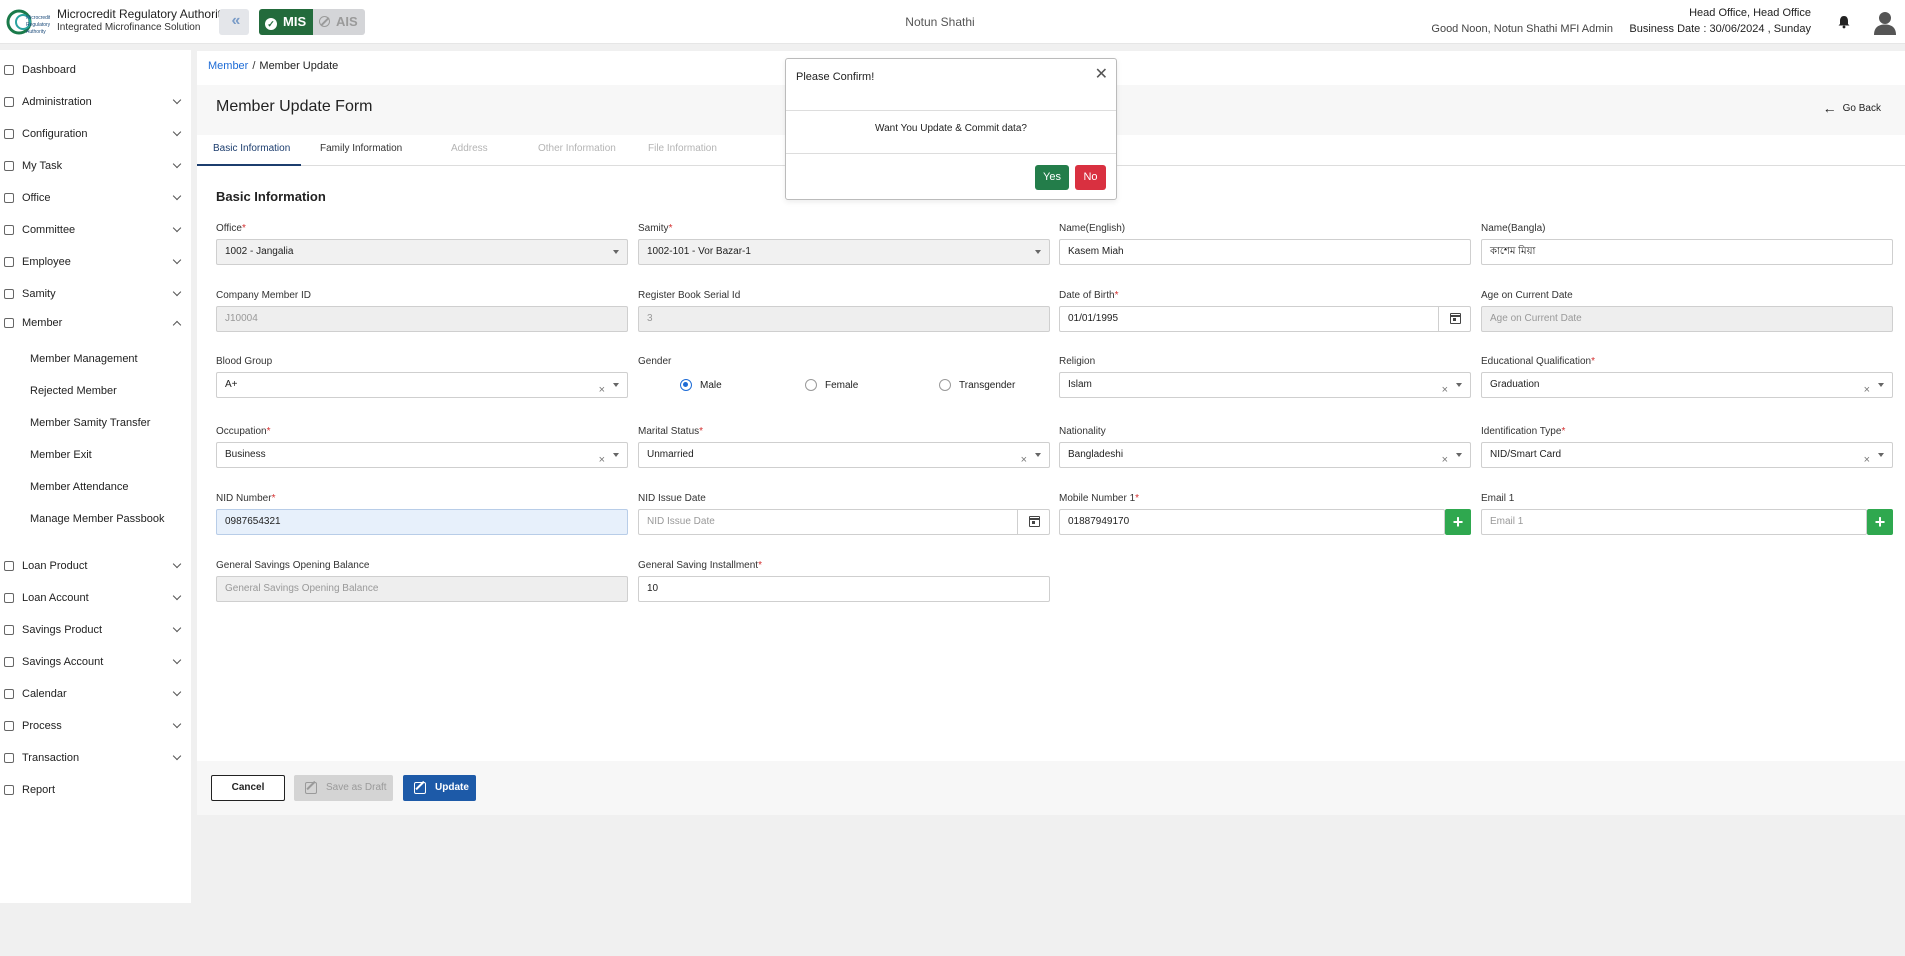 Image resolution: width=1905 pixels, height=956 pixels. Describe the element at coordinates (1885, 23) in the screenshot. I see `user-avatar-icon` at that location.